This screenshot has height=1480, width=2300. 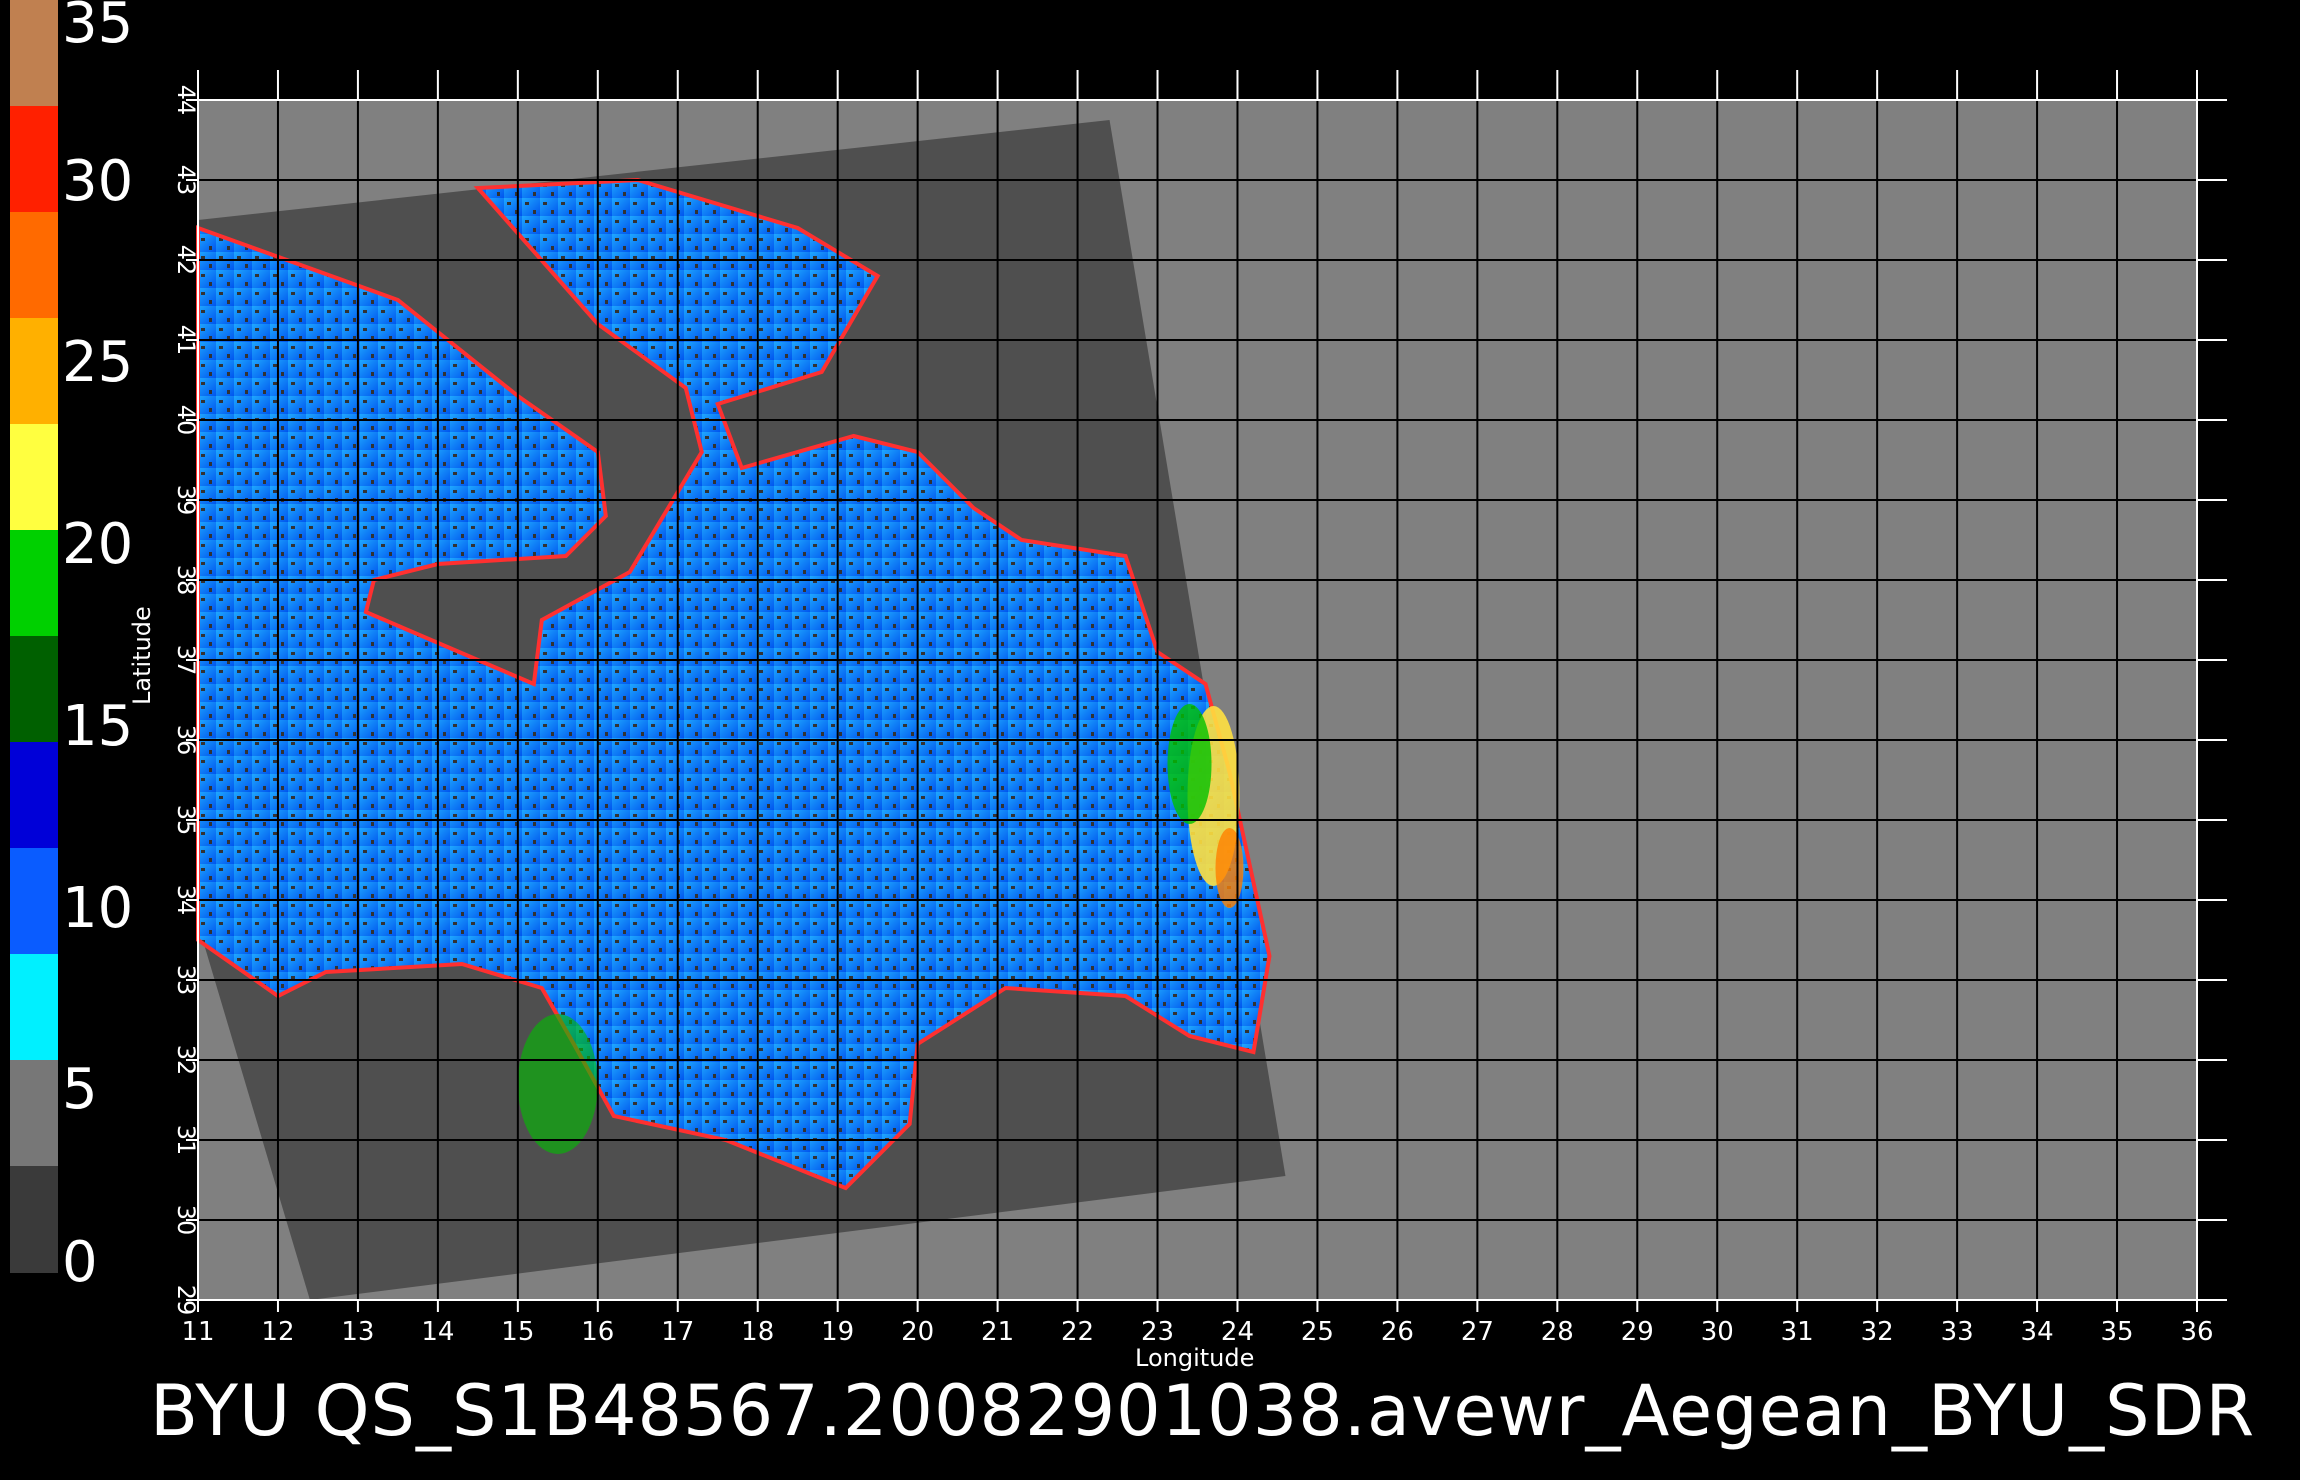 I want to click on lon-tick-label: 25, so click(x=1317, y=1332).